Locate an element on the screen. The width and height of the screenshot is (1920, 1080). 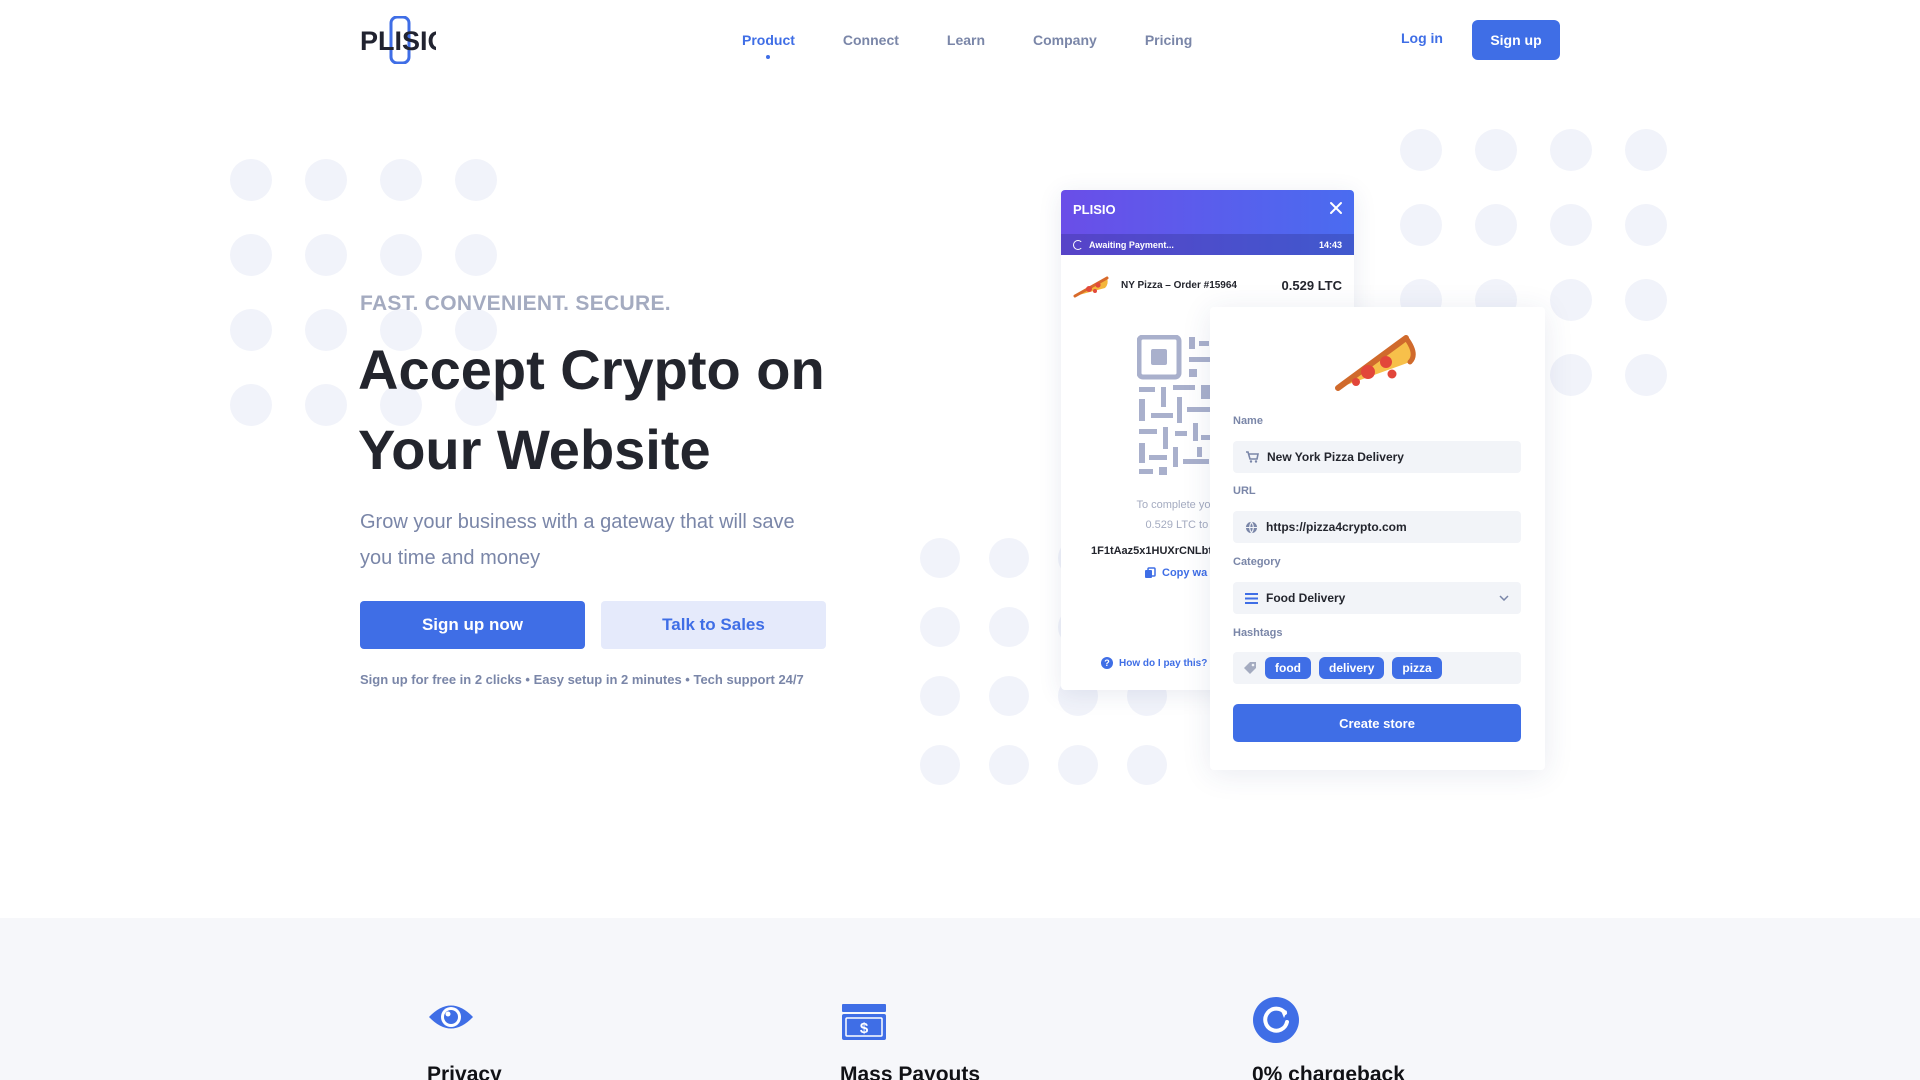
hero-title-line-1: Accept Crypto on is located at coordinates (591, 369).